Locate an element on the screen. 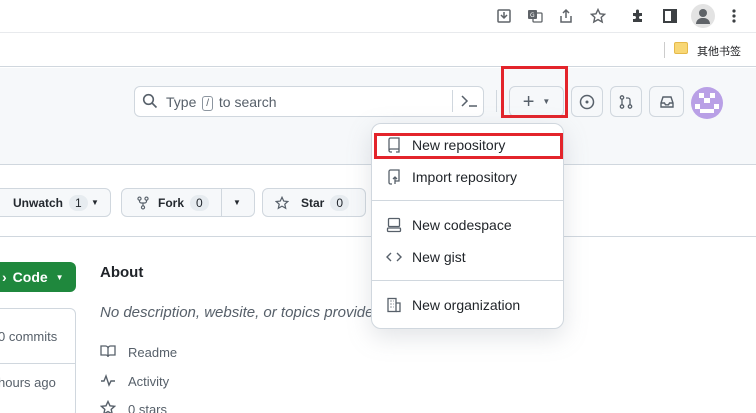 Image resolution: width=756 pixels, height=413 pixels. git-pull-request-icon is located at coordinates (626, 101).